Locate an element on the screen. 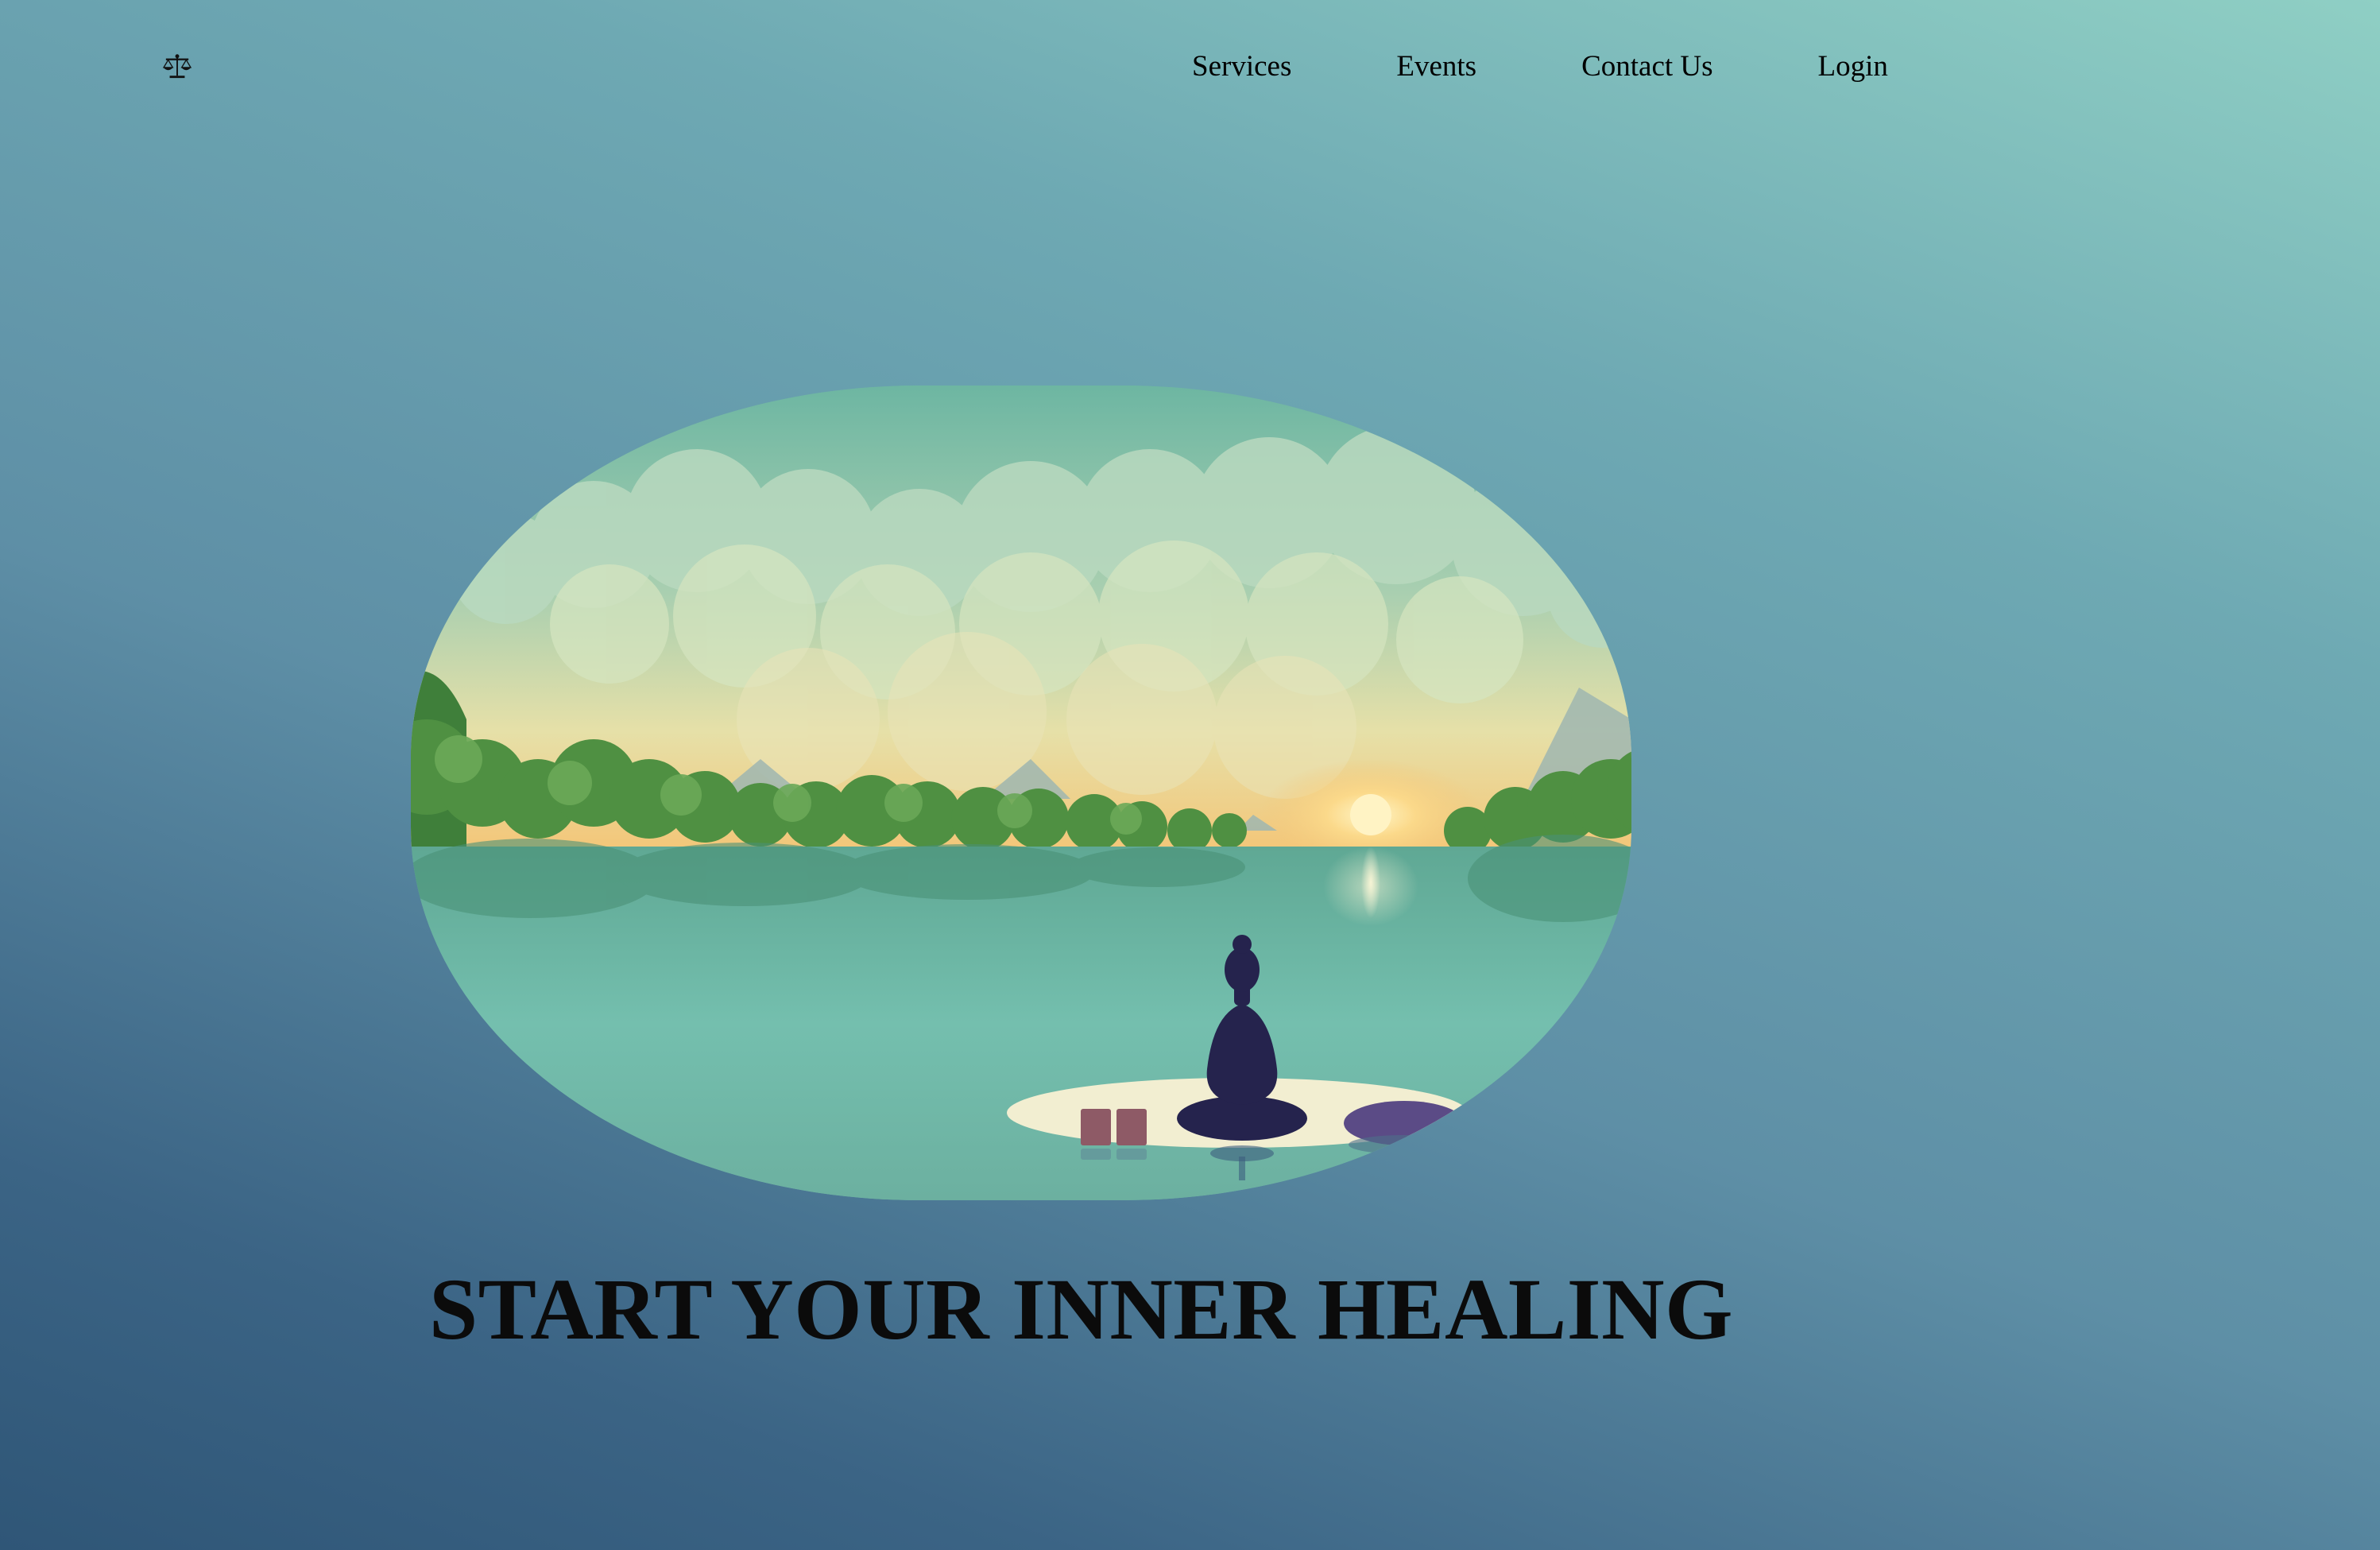  main-nav: Services Events Contact Us Login is located at coordinates (1540, 67).